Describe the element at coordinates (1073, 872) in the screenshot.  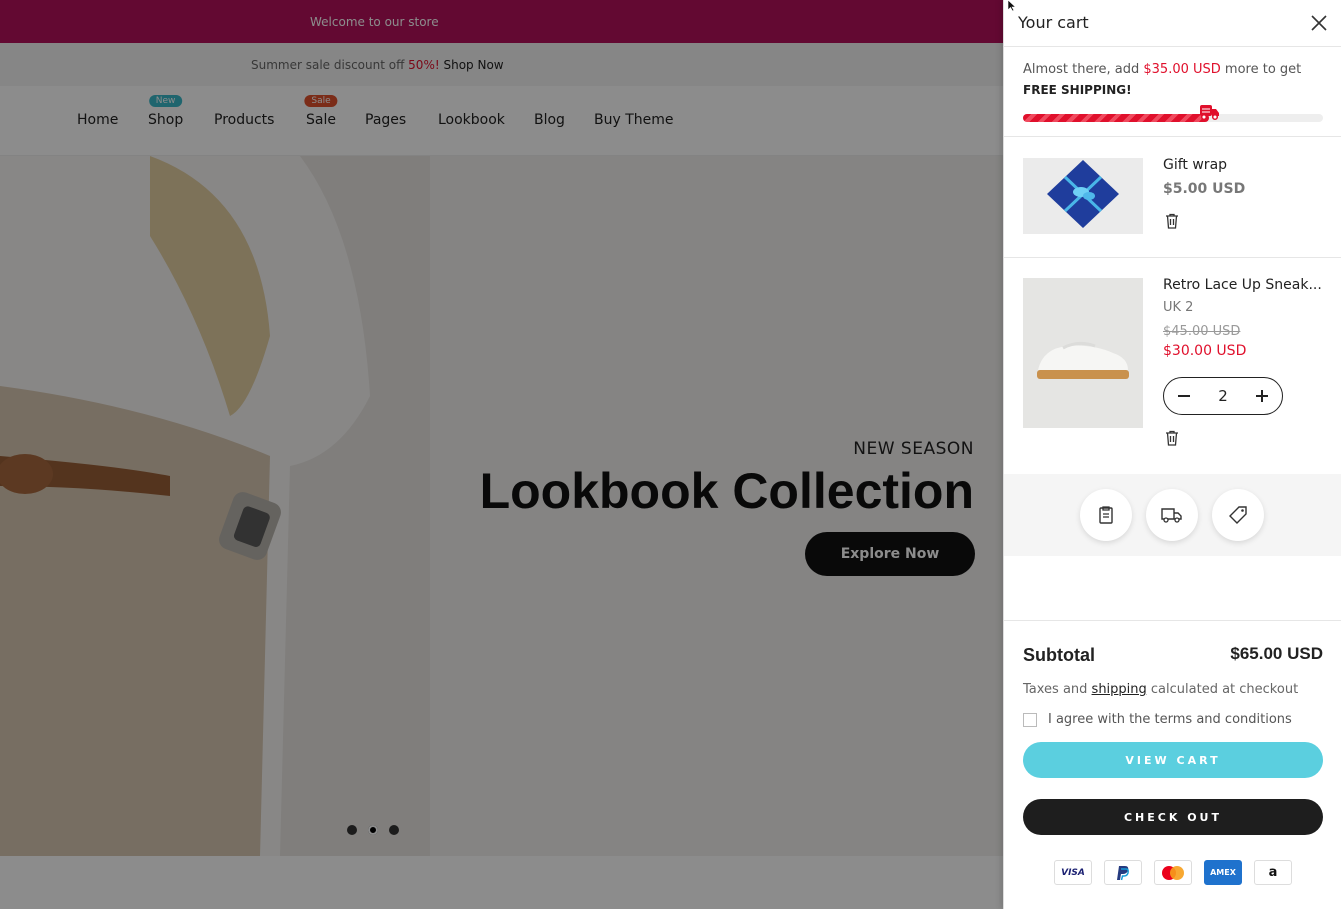
I see `visa-icon: VISA` at that location.